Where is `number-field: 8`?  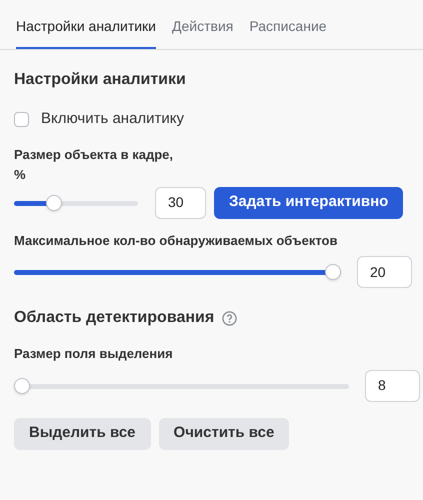 number-field: 8 is located at coordinates (392, 386).